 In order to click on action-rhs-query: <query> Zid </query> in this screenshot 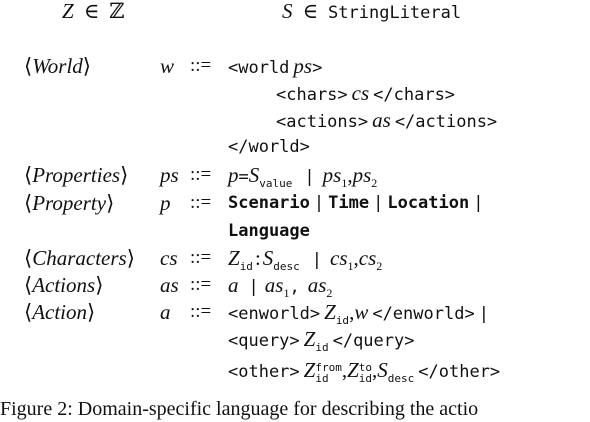, I will do `click(321, 343)`.